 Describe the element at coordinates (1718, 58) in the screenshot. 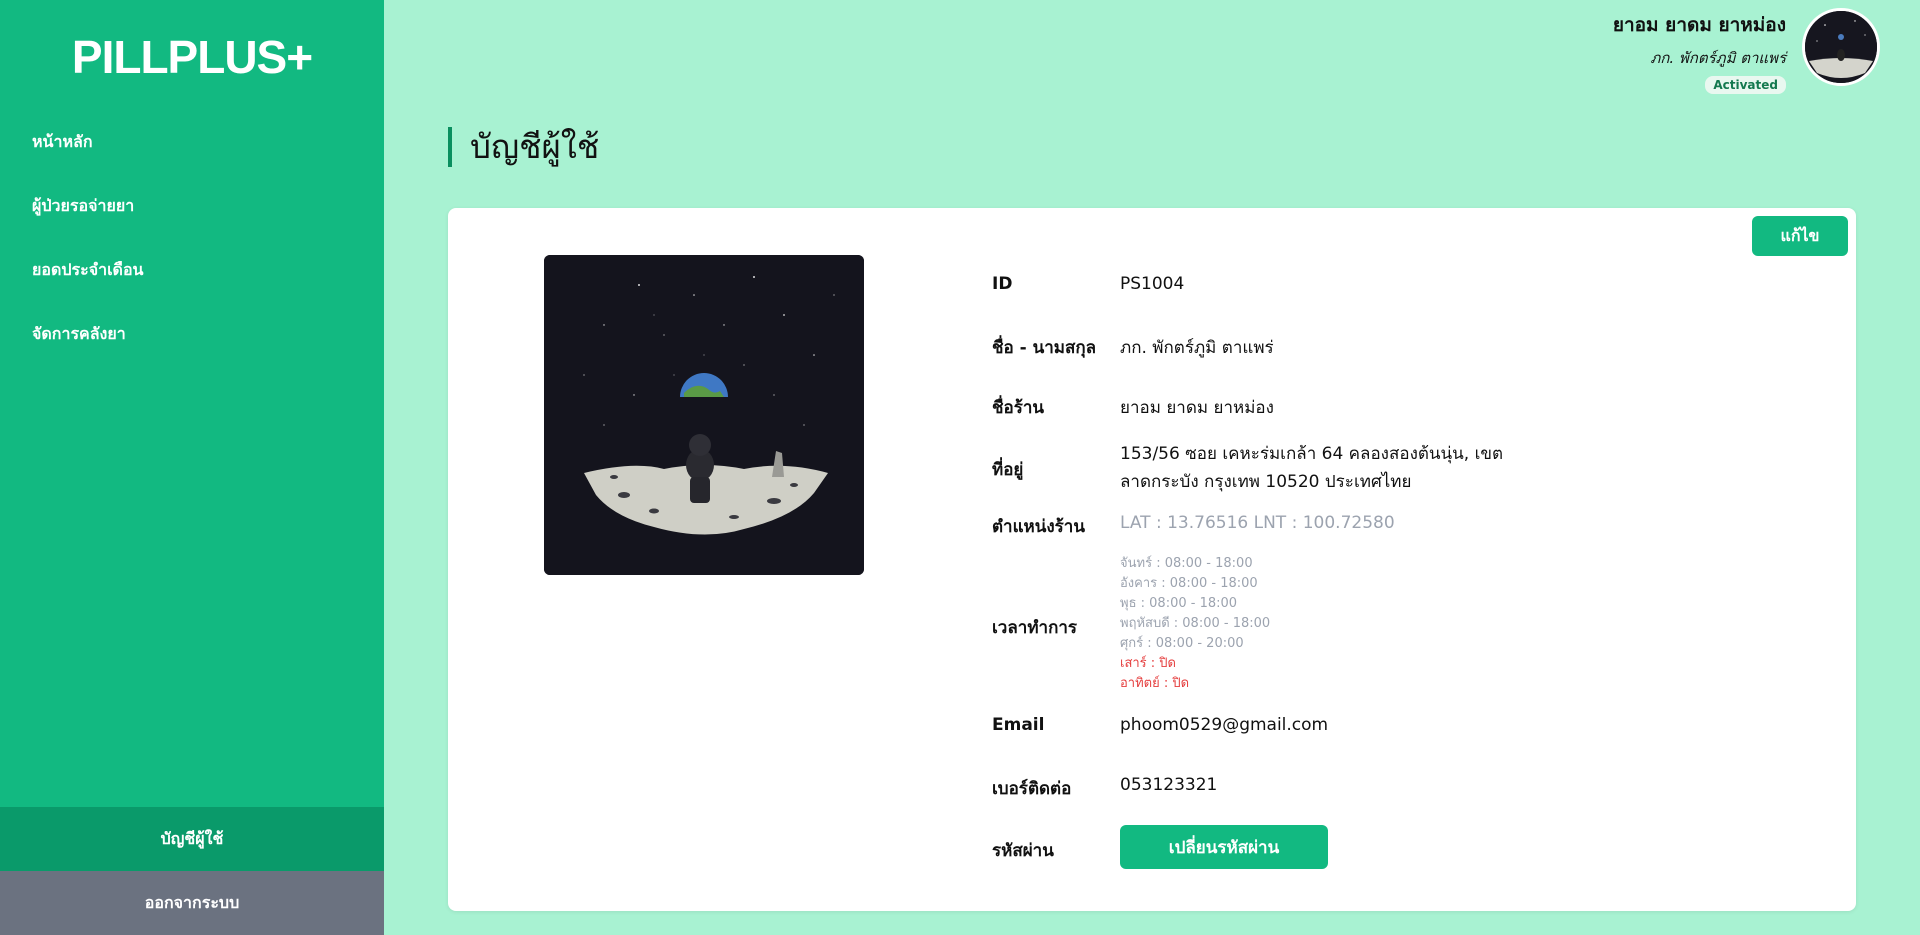

I see `user-pharmacist-name: ภก. พักตร์ภูมิ ตาแพร่` at that location.